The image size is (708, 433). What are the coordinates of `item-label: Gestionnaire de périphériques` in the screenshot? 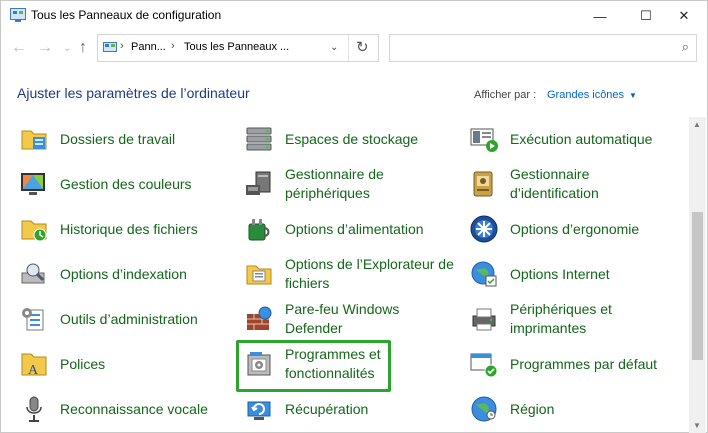 It's located at (334, 183).